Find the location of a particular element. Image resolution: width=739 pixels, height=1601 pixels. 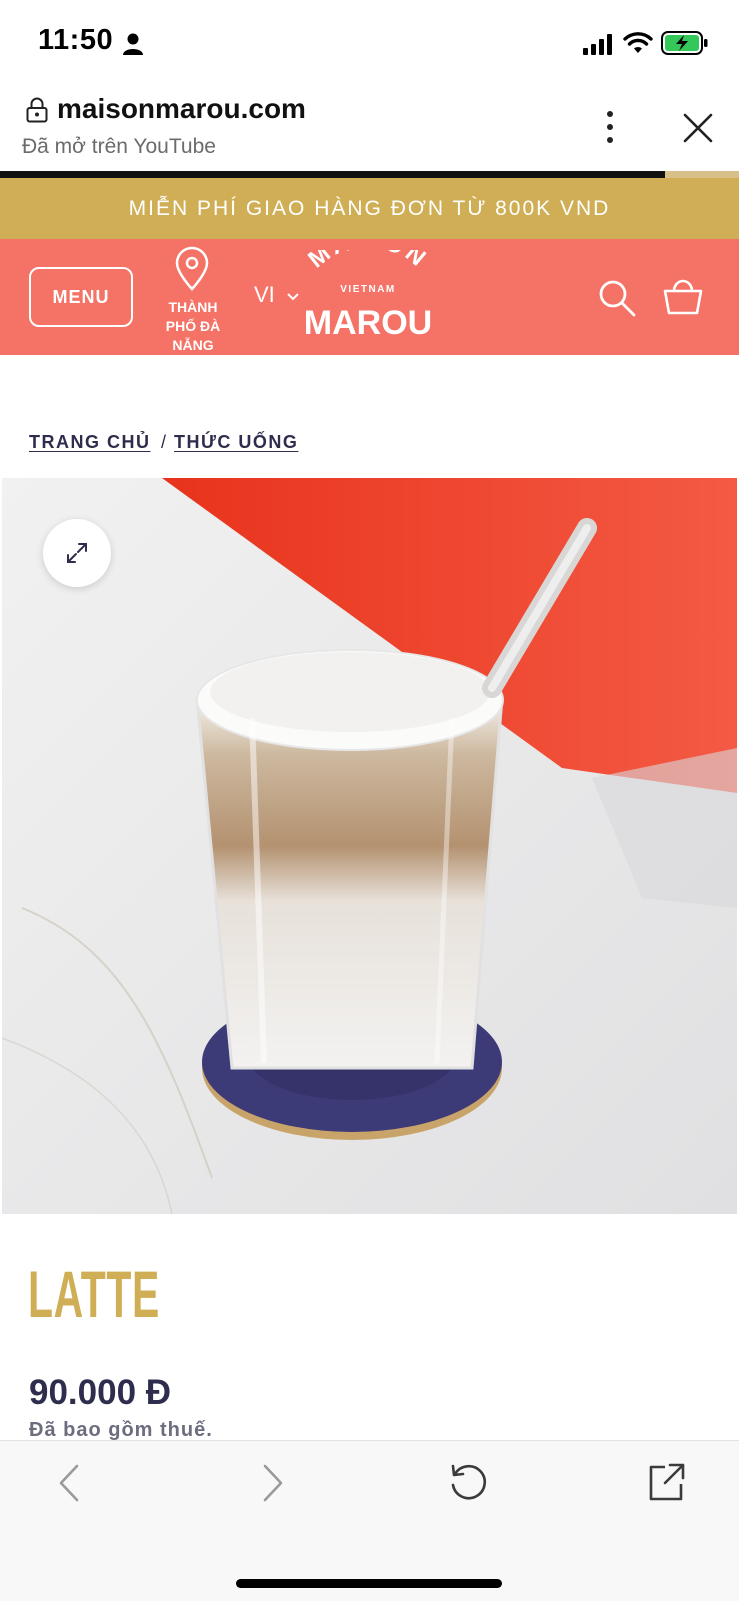

page-load-remaining is located at coordinates (702, 174).